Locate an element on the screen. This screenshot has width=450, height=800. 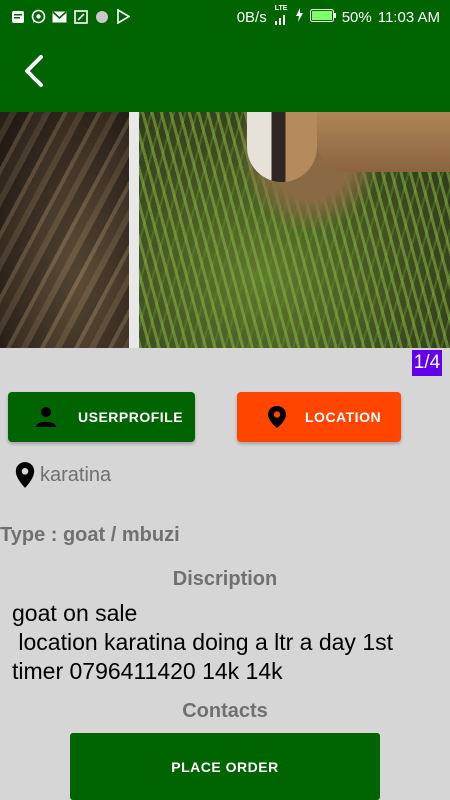
message-icon is located at coordinates (17, 16).